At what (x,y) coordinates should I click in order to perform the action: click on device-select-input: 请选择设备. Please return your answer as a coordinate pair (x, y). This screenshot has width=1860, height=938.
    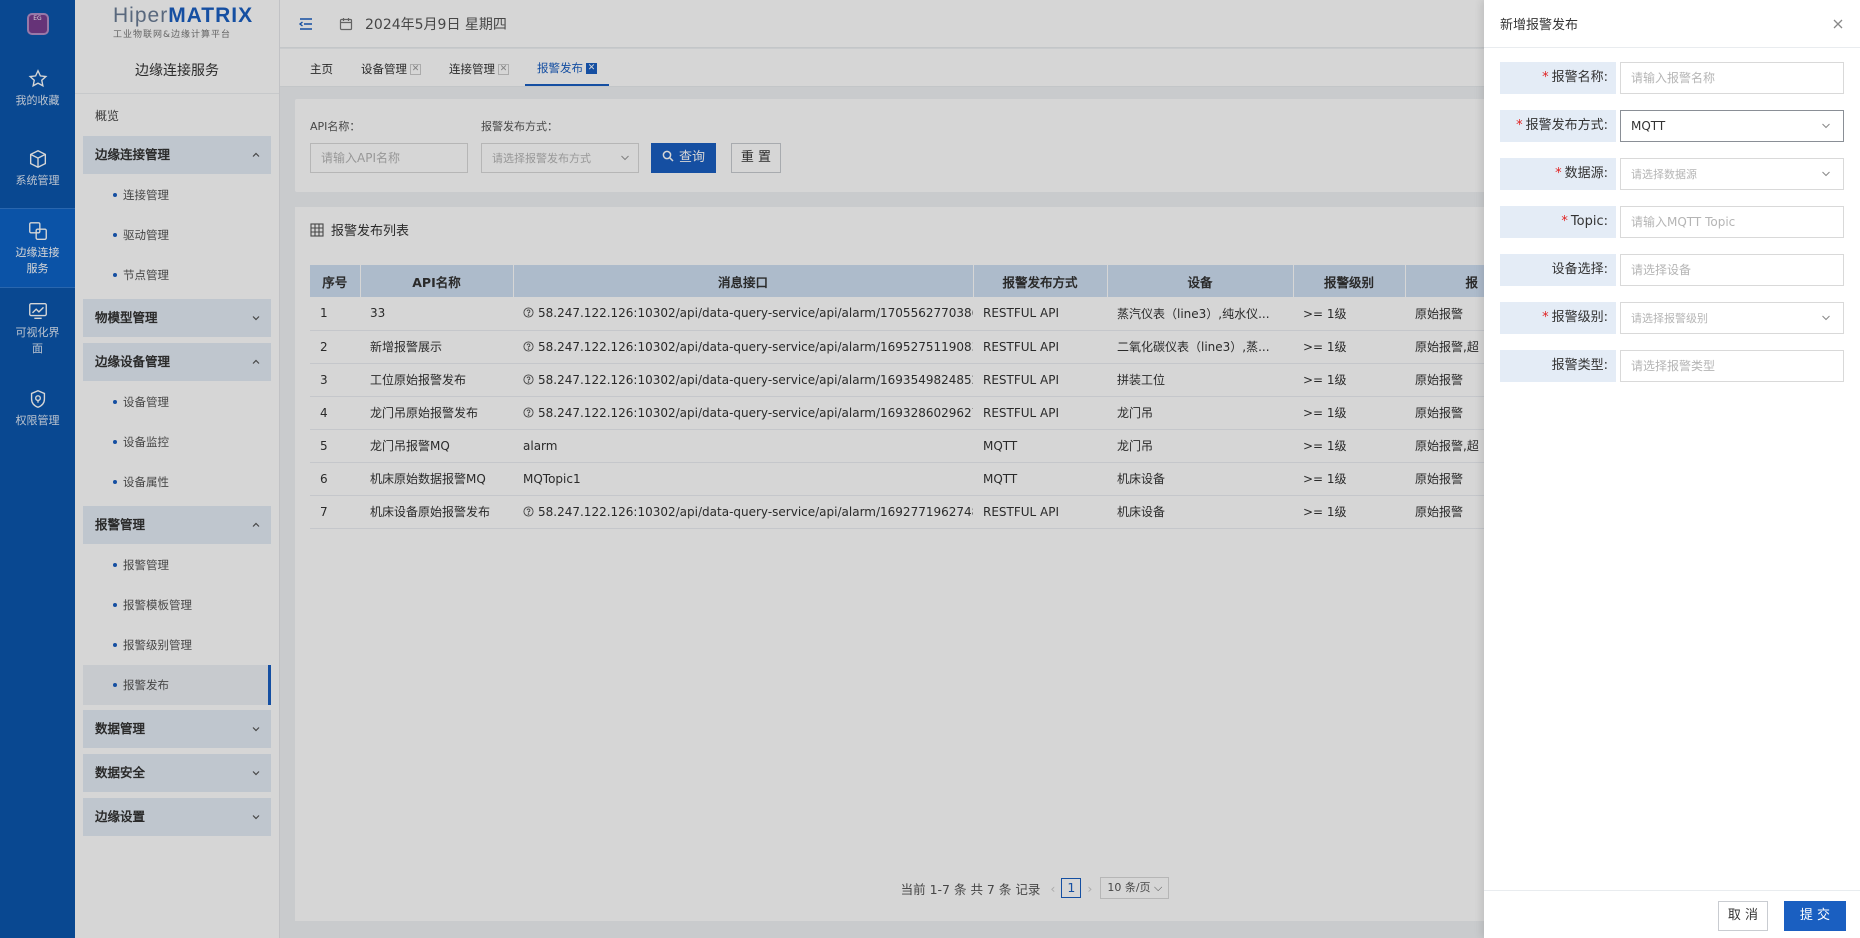
    Looking at the image, I should click on (1732, 270).